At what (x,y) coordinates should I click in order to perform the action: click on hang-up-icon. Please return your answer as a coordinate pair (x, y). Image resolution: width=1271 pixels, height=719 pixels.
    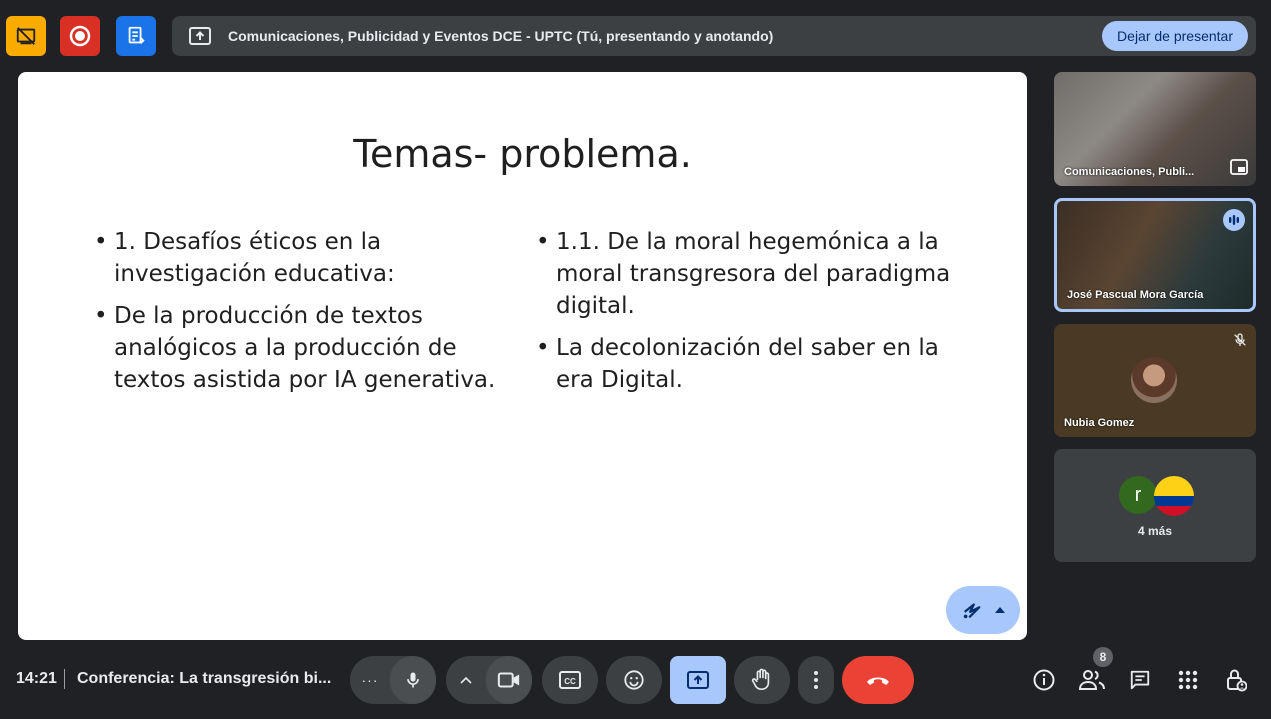
    Looking at the image, I should click on (878, 681).